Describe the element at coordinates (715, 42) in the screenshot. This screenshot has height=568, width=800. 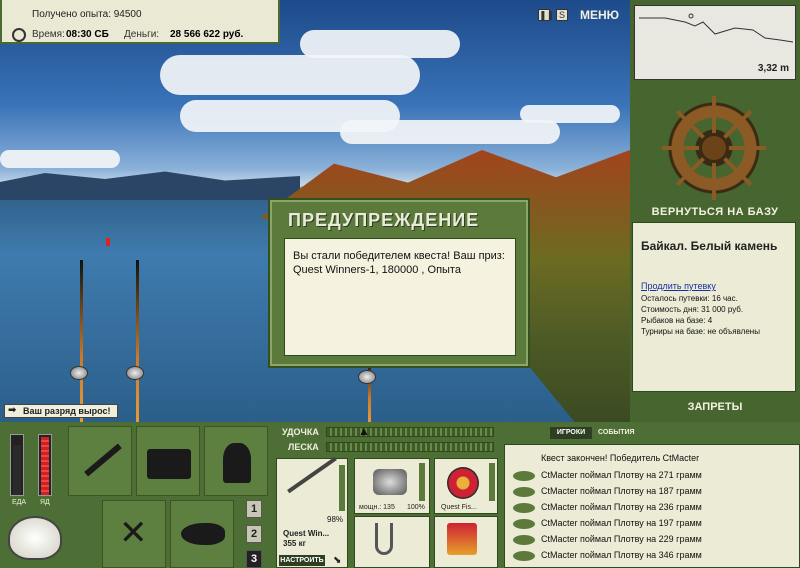
I see `depth-graph: 3,32 m` at that location.